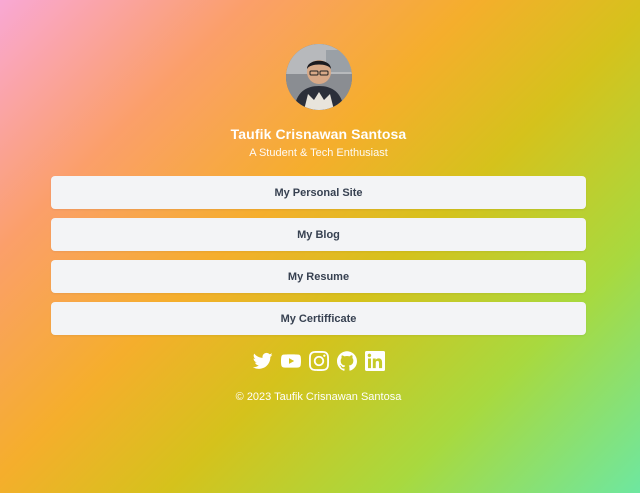 This screenshot has width=640, height=493. What do you see at coordinates (374, 361) in the screenshot?
I see `linkedin-icon` at bounding box center [374, 361].